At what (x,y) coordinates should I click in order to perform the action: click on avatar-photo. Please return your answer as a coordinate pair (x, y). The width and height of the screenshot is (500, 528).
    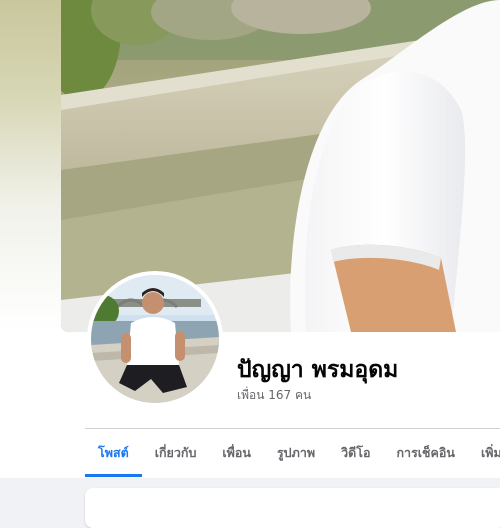
    Looking at the image, I should click on (155, 339).